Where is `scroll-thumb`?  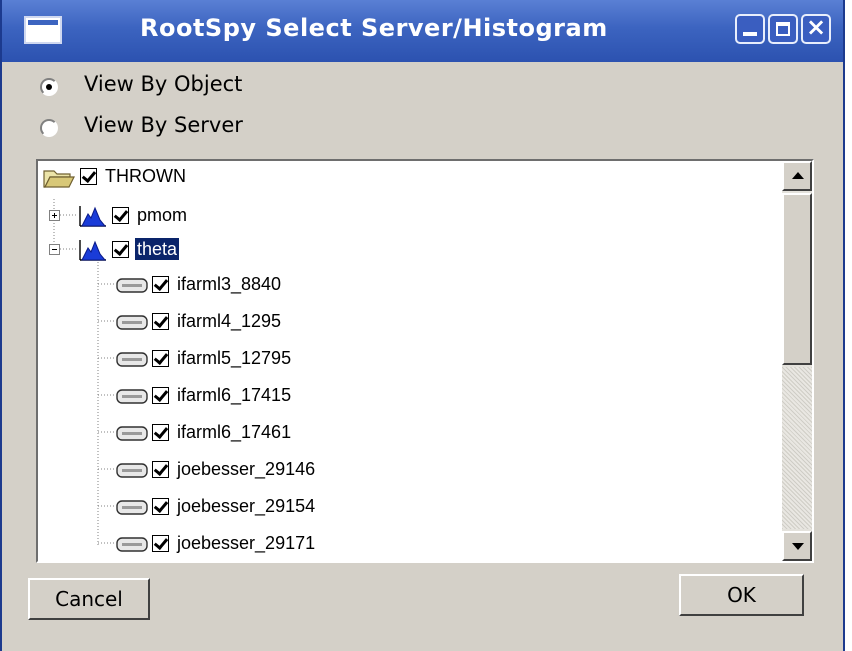 scroll-thumb is located at coordinates (797, 279).